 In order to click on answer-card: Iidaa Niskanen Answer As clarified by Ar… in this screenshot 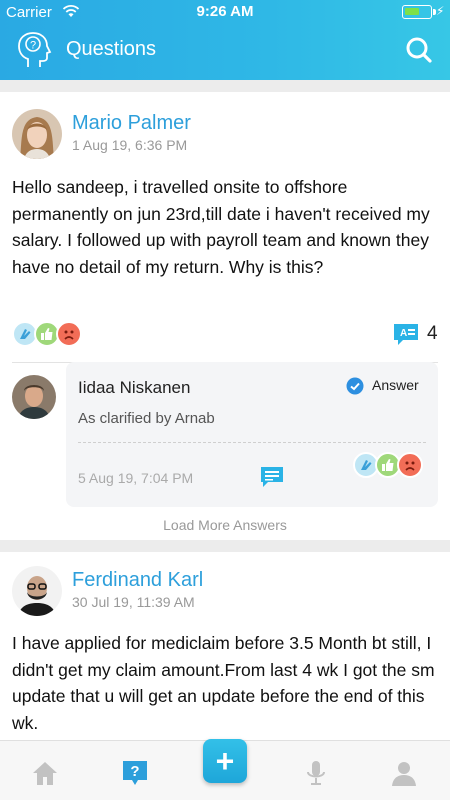, I will do `click(252, 434)`.